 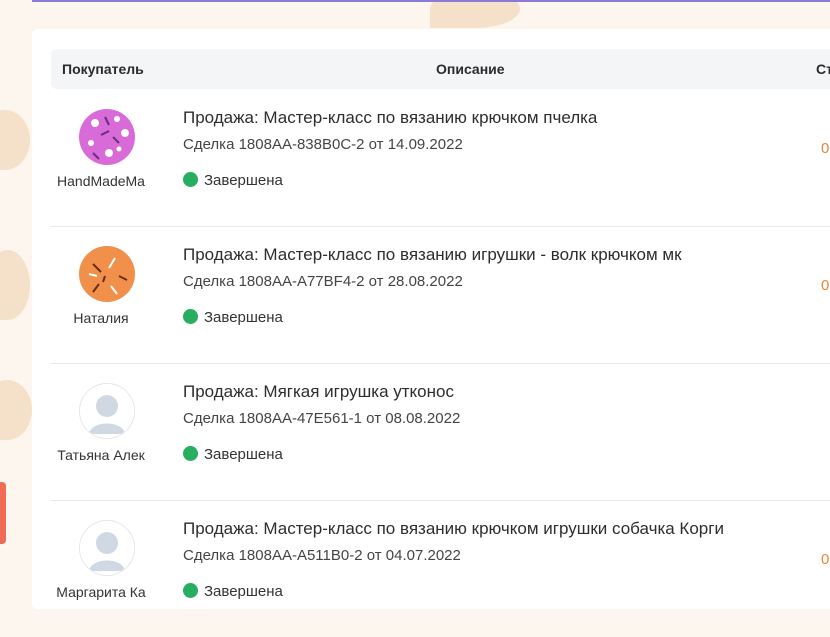 I want to click on buyer-name: Татьяна Алек, so click(x=101, y=455).